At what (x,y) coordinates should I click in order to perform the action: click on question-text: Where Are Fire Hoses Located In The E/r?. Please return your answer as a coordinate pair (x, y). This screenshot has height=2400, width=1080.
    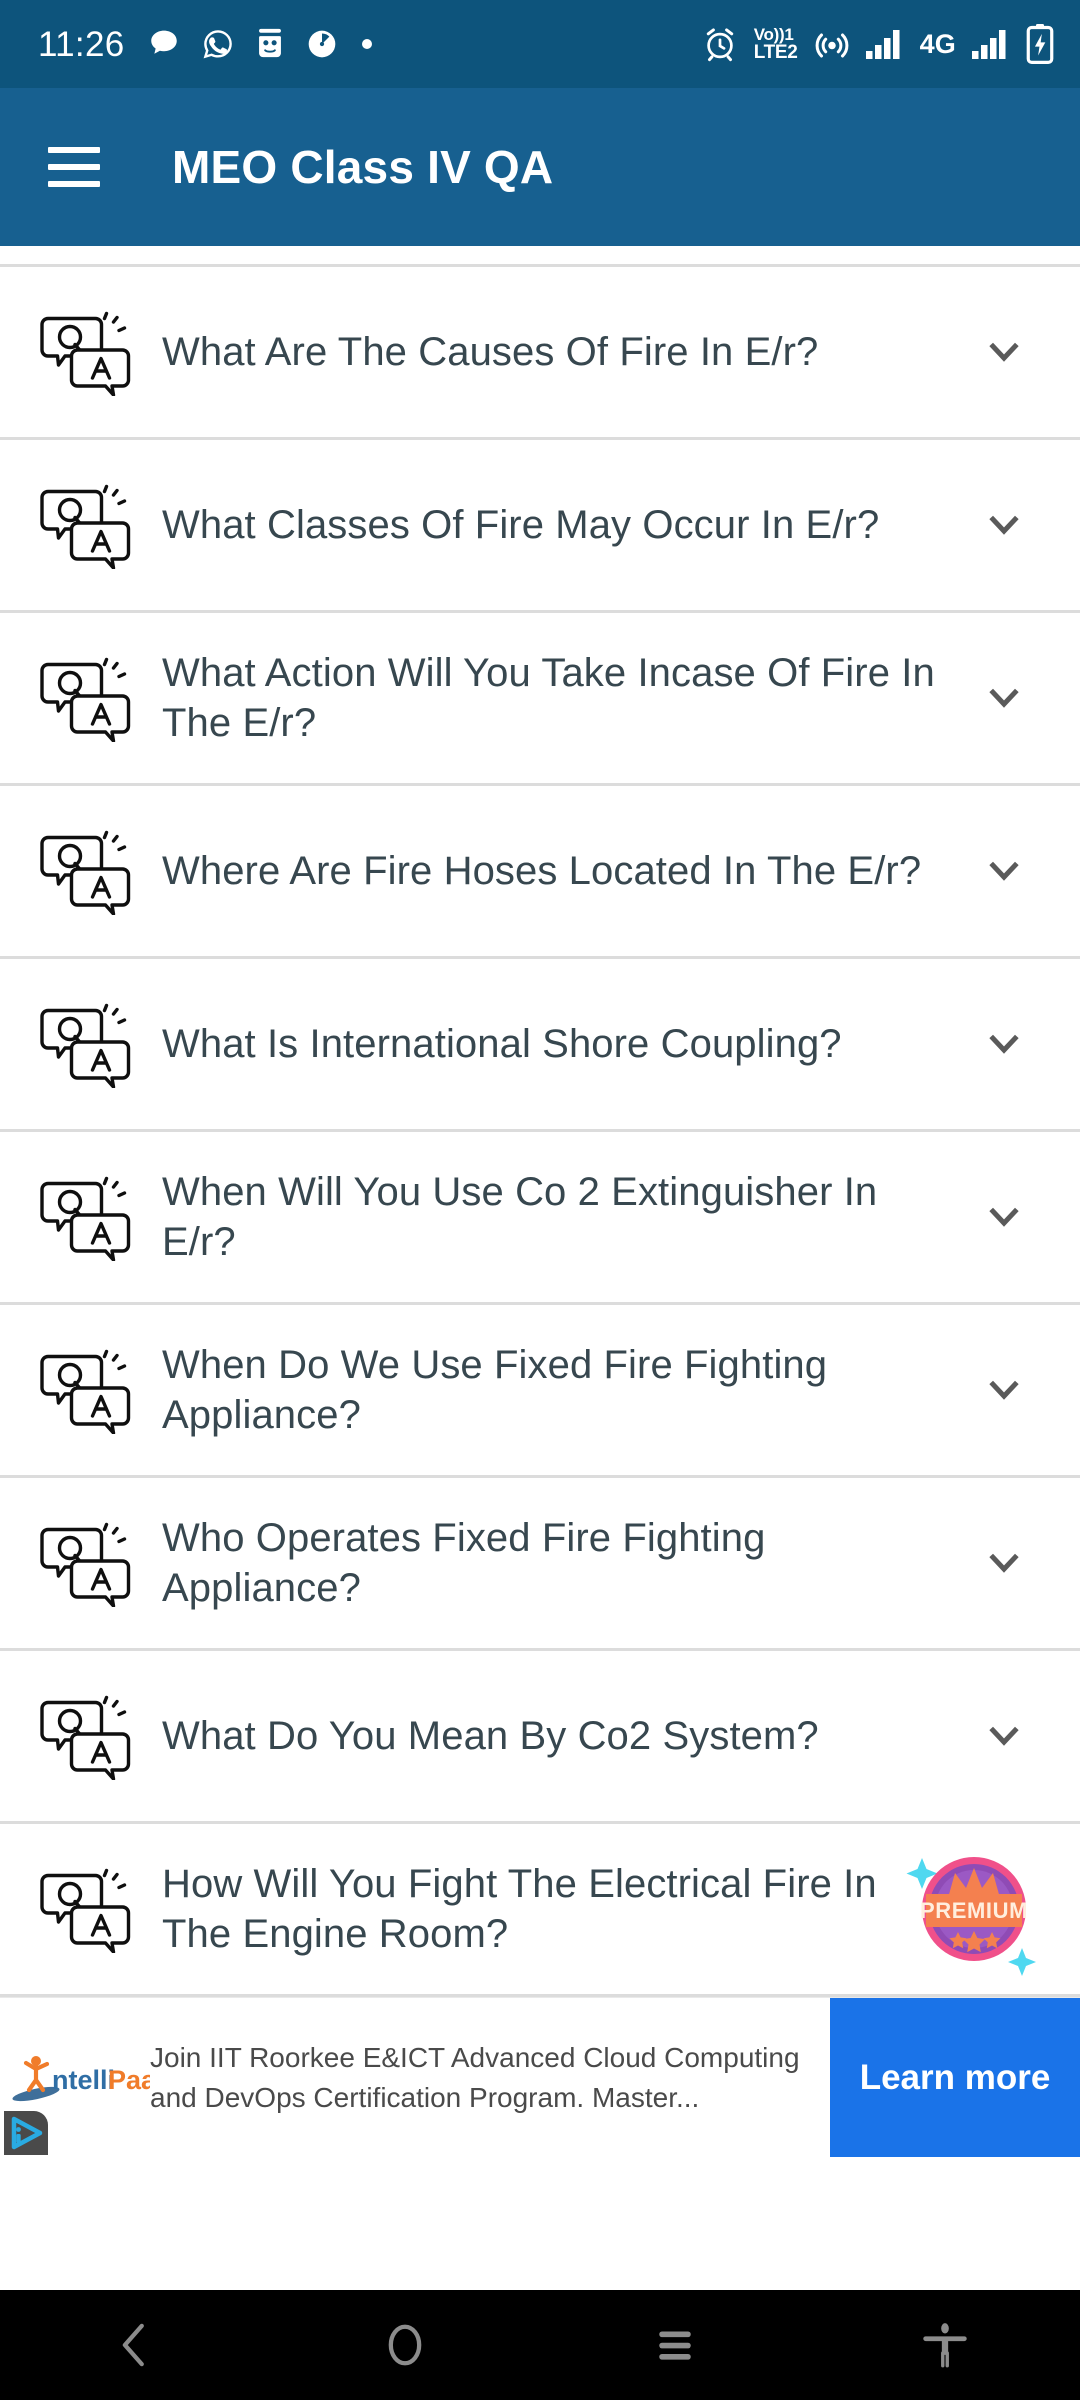
    Looking at the image, I should click on (542, 870).